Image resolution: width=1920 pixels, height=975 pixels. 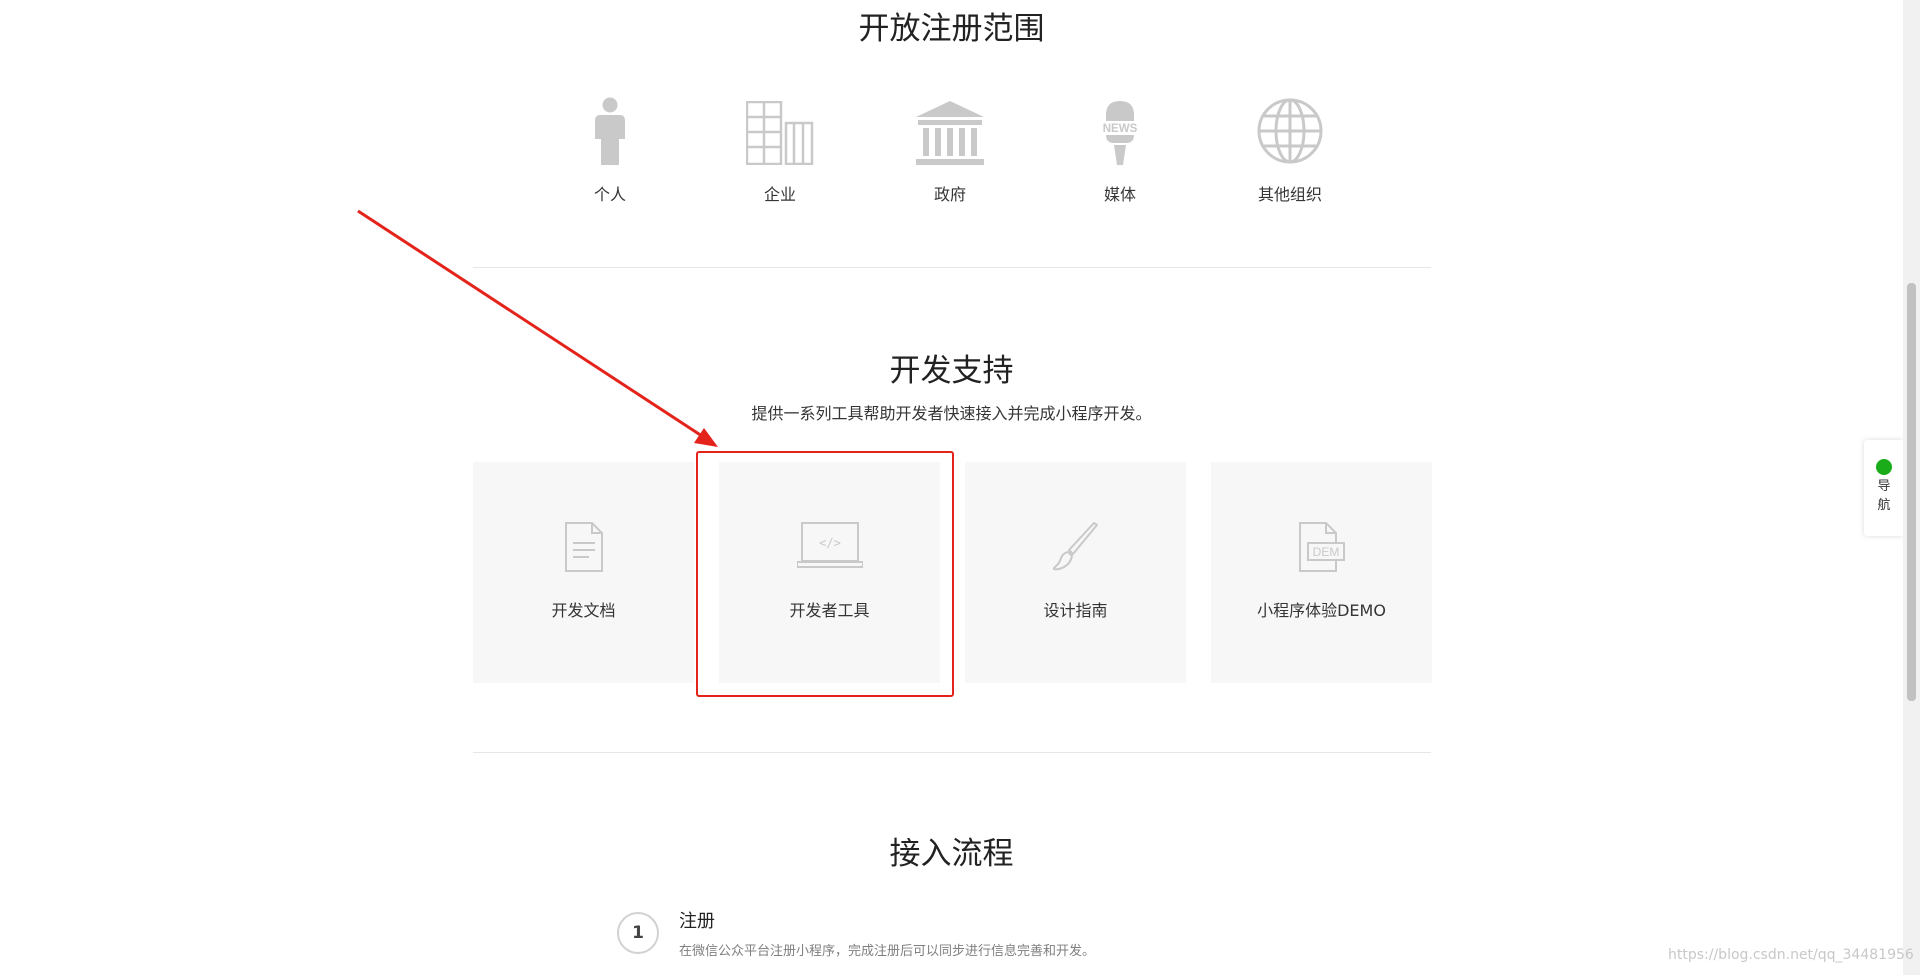 I want to click on scope-label: 企业, so click(x=779, y=194).